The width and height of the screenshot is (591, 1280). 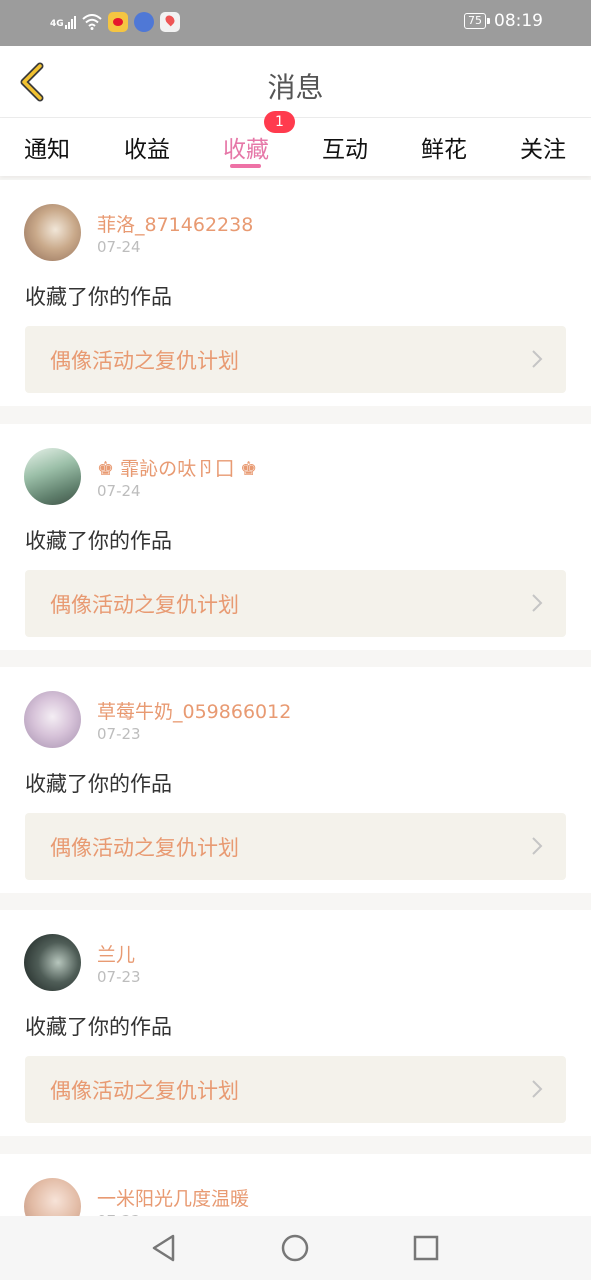 I want to click on weibo-icon, so click(x=117, y=22).